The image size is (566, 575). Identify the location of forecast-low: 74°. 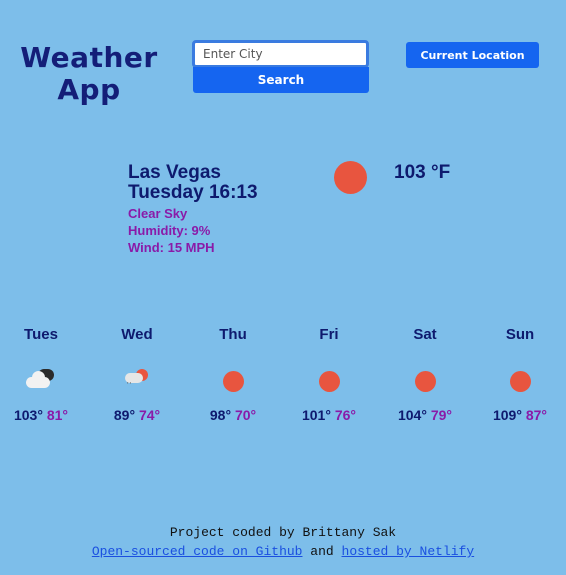
(149, 415).